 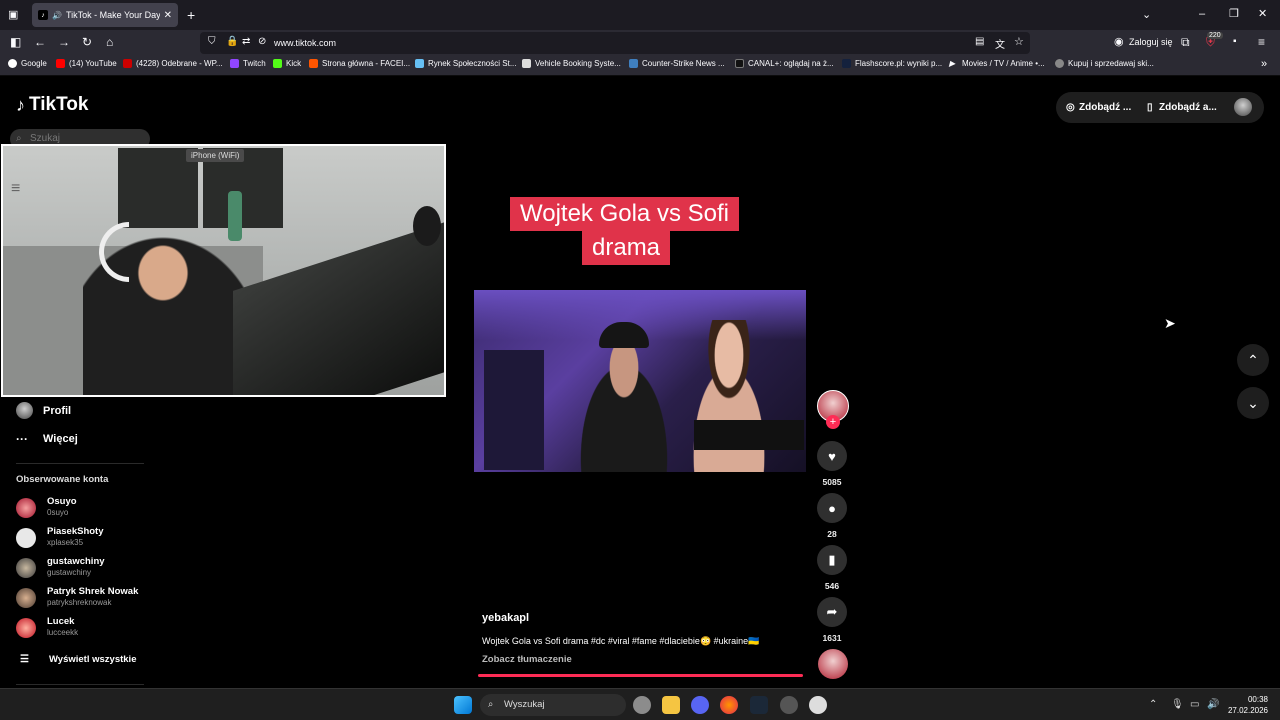 I want to click on twitch-icon, so click(x=234, y=63).